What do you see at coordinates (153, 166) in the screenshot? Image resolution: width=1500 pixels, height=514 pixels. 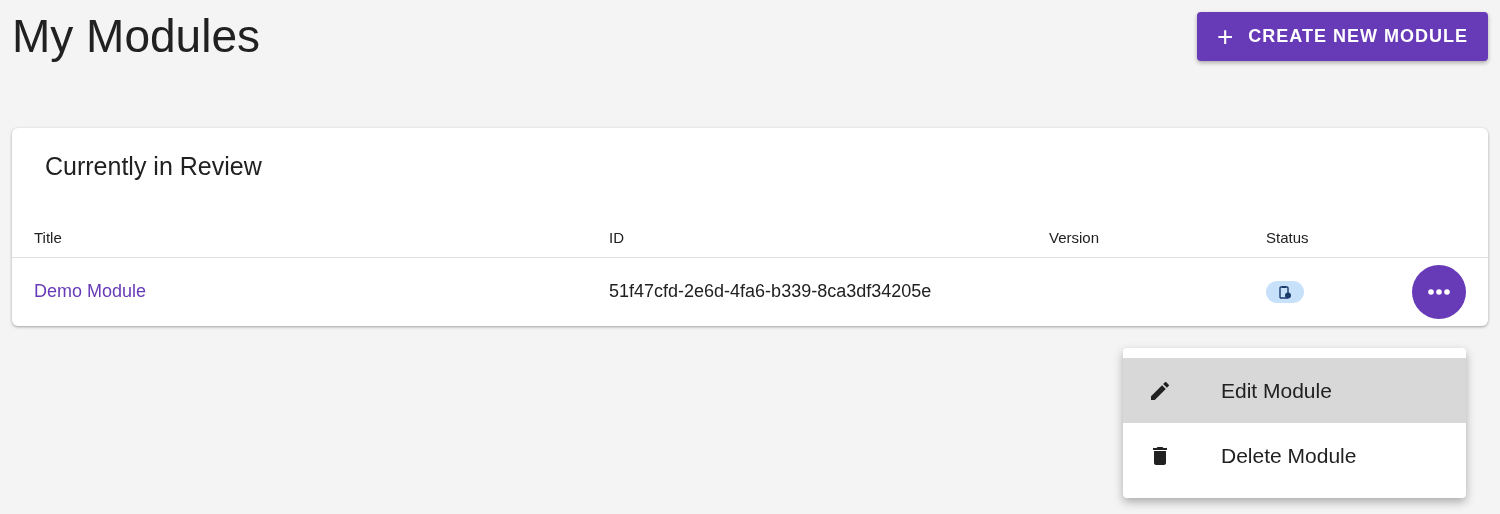 I see `card-title: Currently in Review` at bounding box center [153, 166].